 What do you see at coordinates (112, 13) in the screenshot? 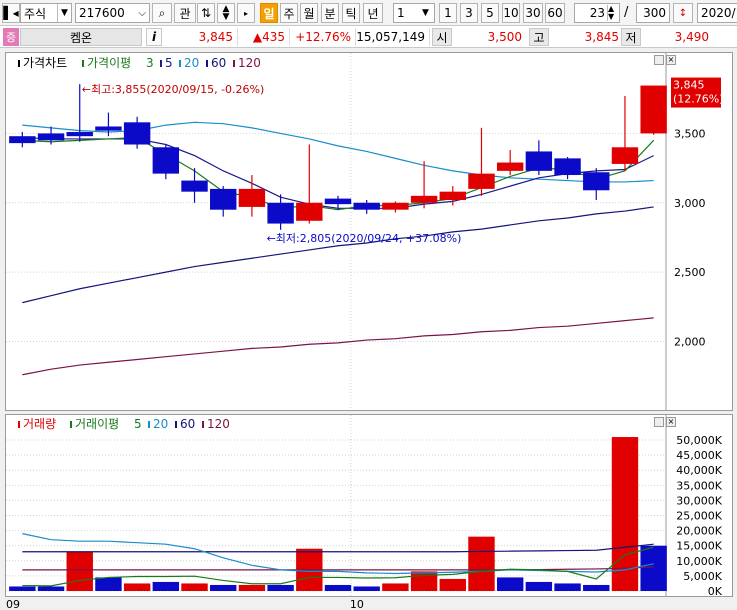
I see `stock-code-input: 217600 ⌵` at bounding box center [112, 13].